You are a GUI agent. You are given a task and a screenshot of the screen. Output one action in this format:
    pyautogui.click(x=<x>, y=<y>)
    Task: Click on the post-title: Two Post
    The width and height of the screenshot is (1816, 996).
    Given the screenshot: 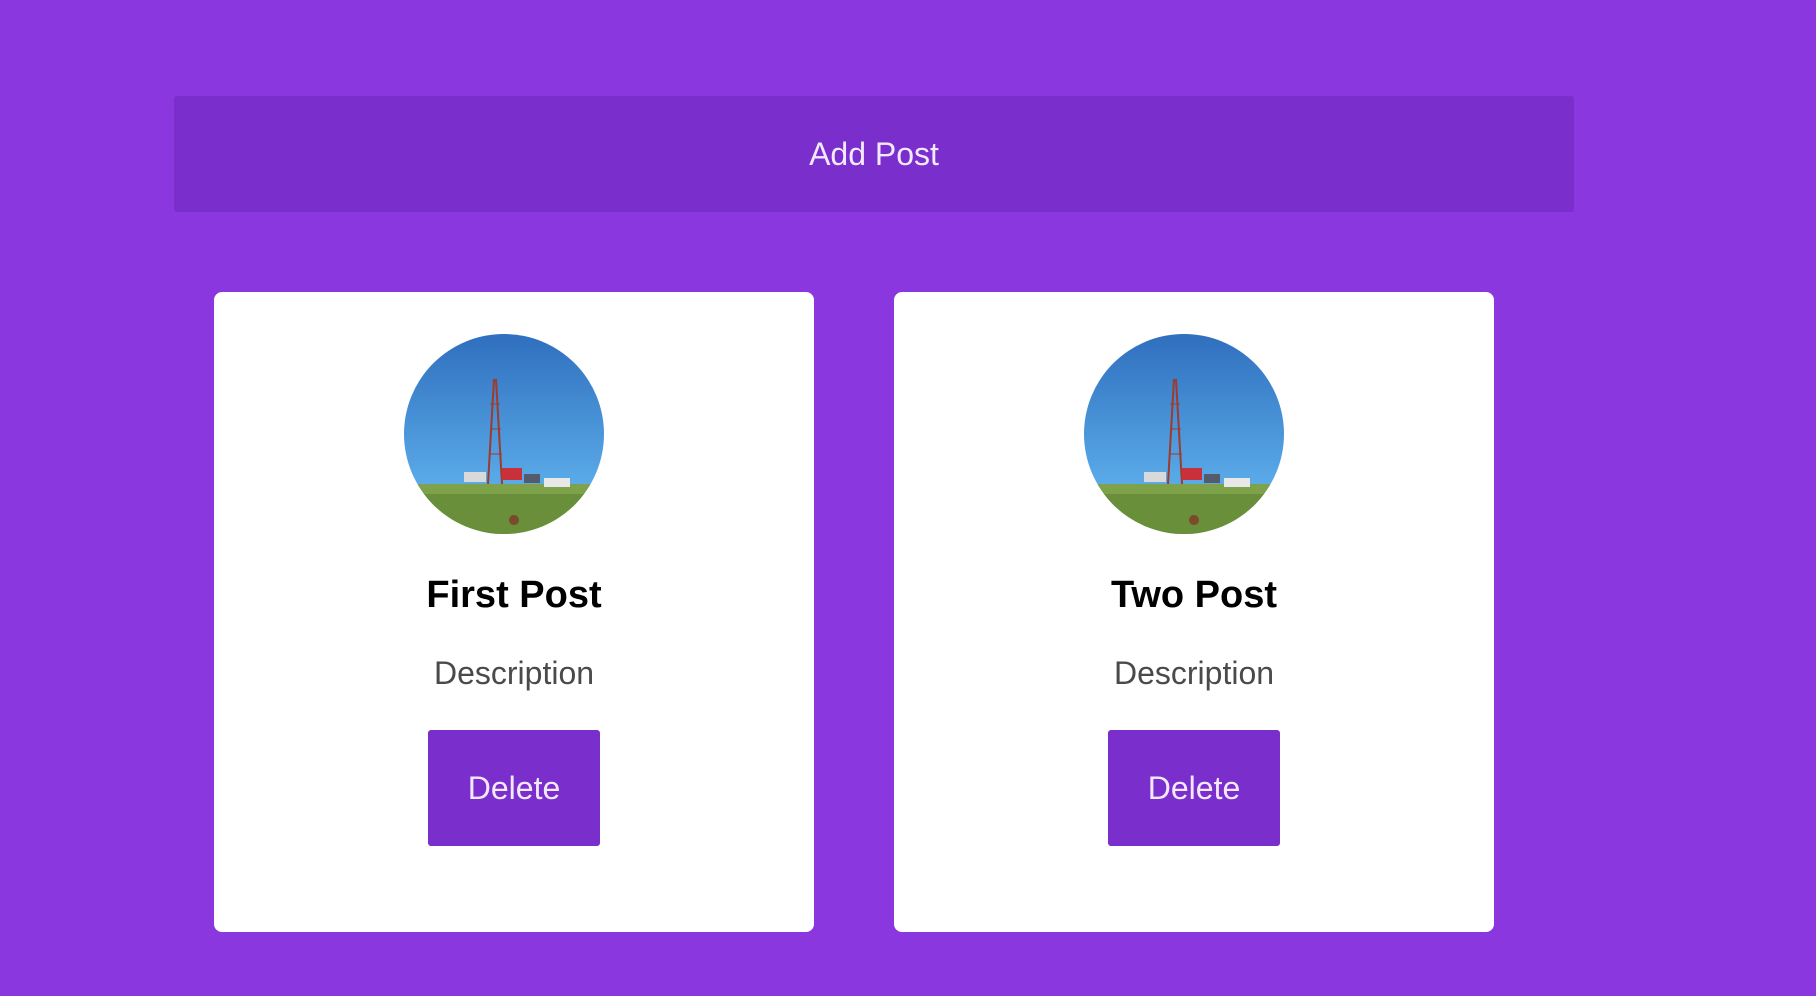 What is the action you would take?
    pyautogui.click(x=1194, y=595)
    